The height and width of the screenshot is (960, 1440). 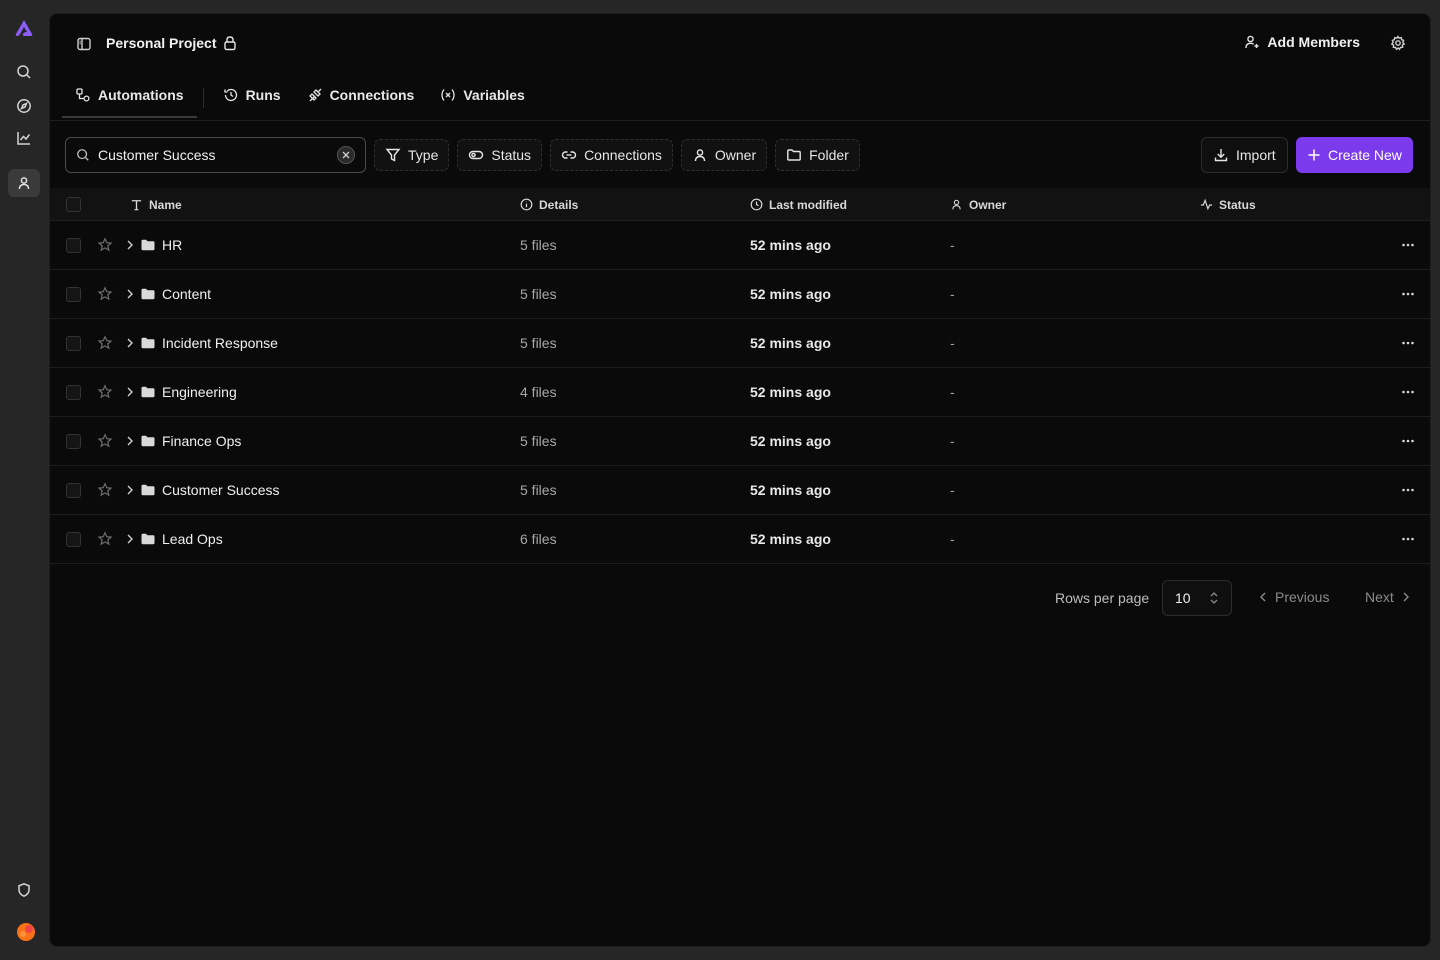 What do you see at coordinates (24, 106) in the screenshot?
I see `explore-nav-button` at bounding box center [24, 106].